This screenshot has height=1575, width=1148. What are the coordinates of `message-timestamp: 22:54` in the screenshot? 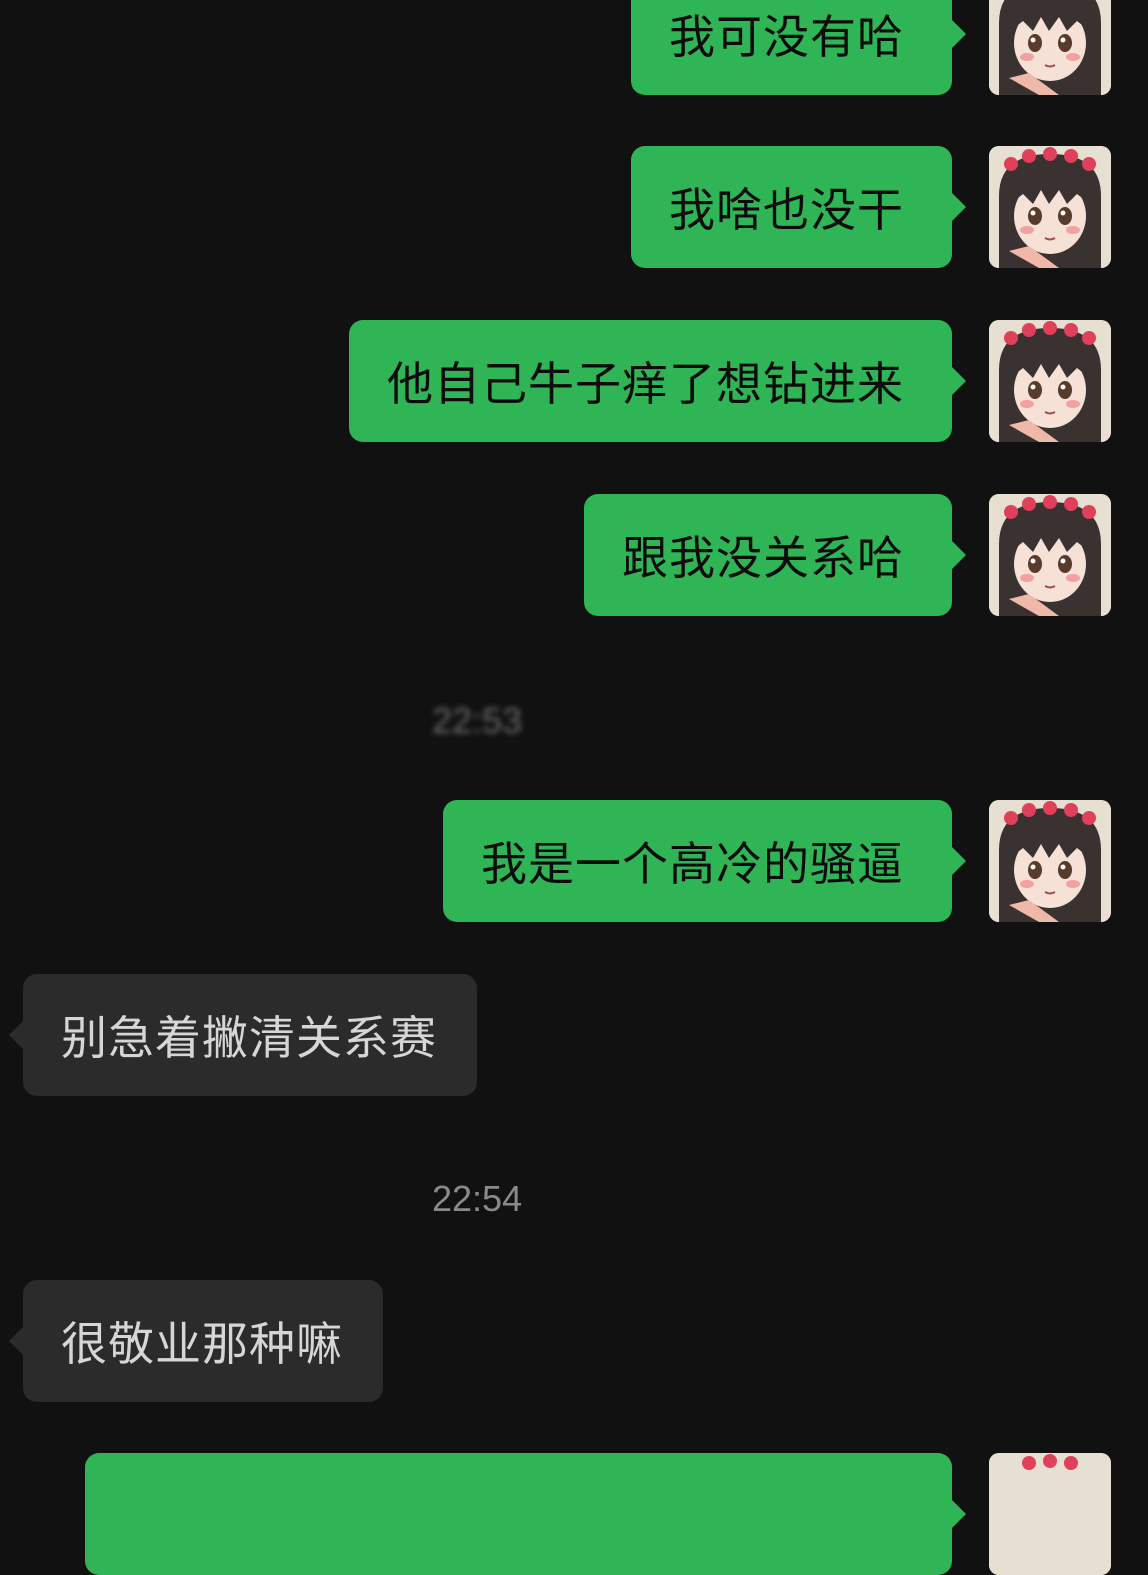 It's located at (477, 1198).